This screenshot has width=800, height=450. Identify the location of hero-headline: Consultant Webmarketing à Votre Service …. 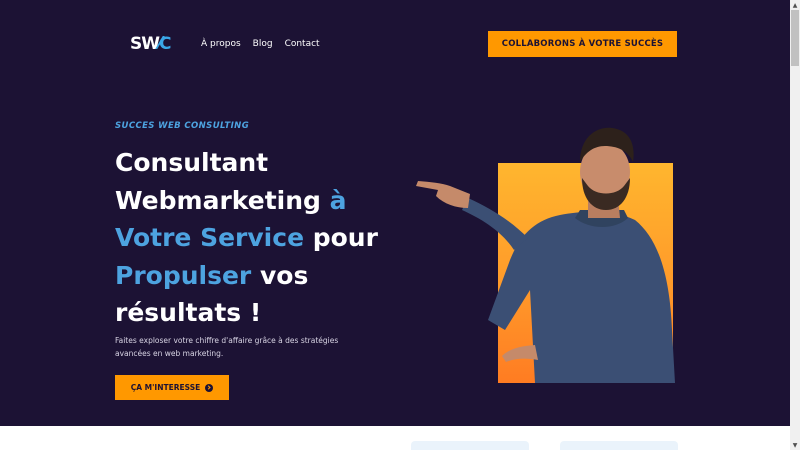
(246, 237).